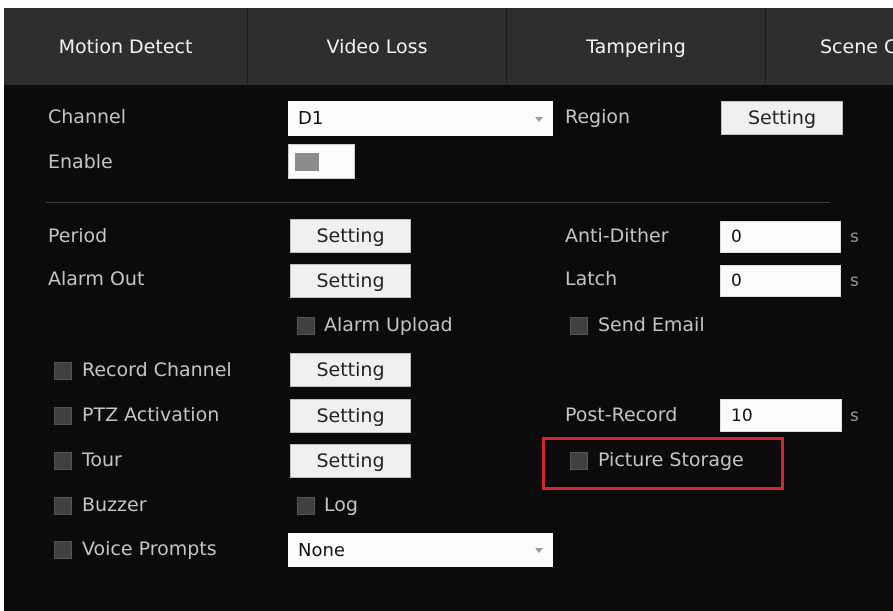  Describe the element at coordinates (854, 281) in the screenshot. I see `latch-unit: s` at that location.